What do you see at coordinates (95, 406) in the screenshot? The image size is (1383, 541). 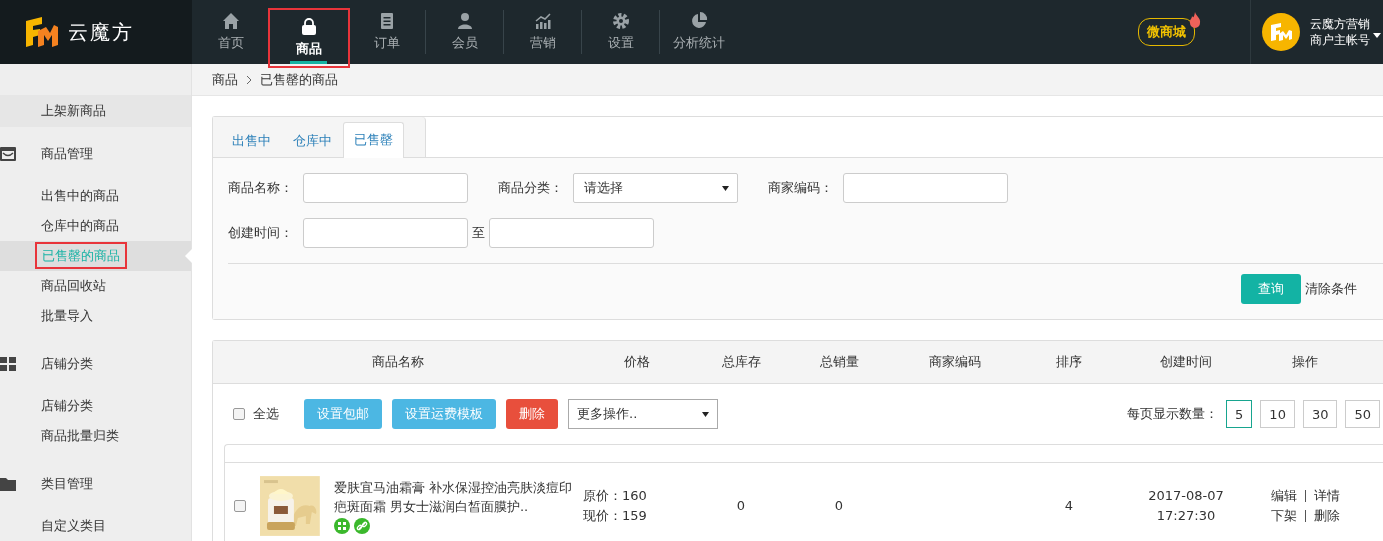 I see `sidebar-item: 店铺分类` at bounding box center [95, 406].